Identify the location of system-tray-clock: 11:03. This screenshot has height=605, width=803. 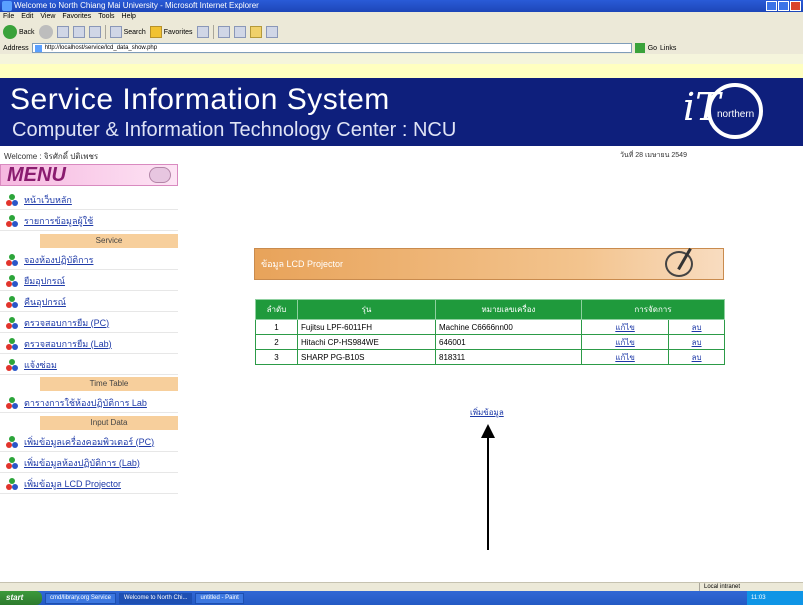
(775, 598).